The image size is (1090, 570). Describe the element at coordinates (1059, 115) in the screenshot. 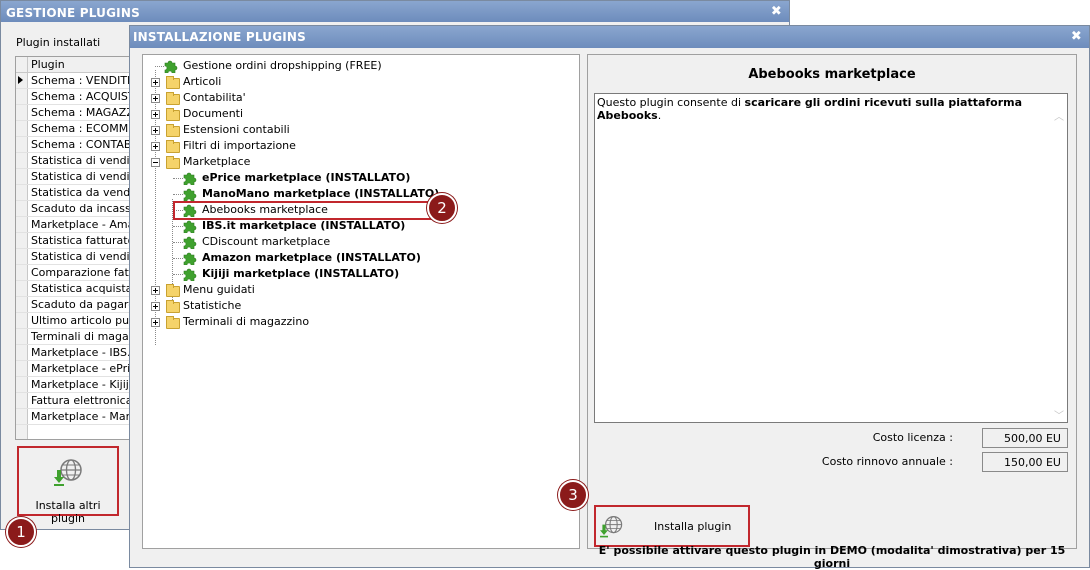

I see `scroll-up-icon: ︿` at that location.